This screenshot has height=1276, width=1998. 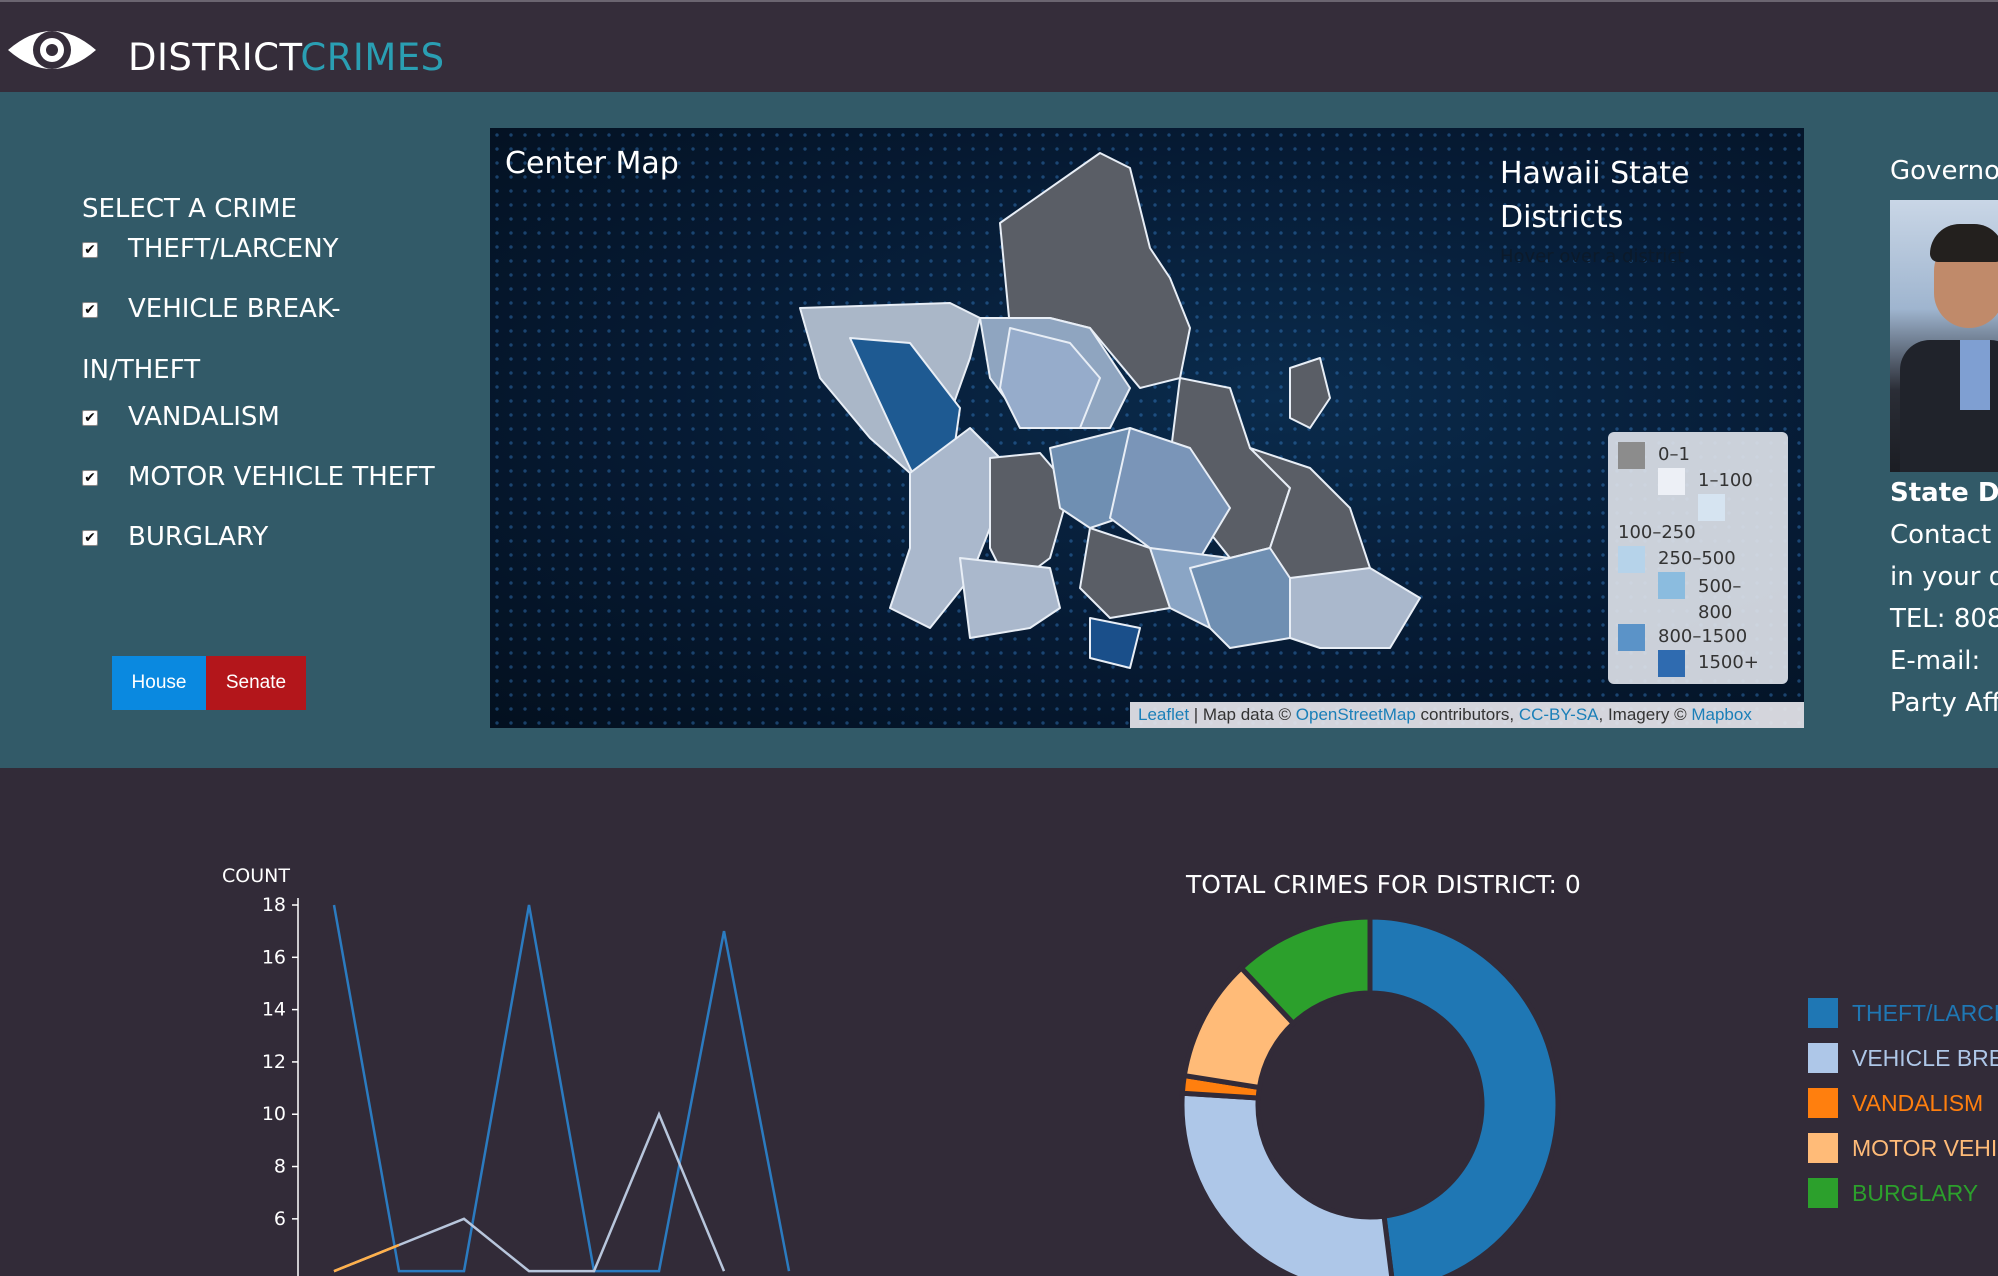 I want to click on crime-filter-title: SELECT A CRIME, so click(x=189, y=209).